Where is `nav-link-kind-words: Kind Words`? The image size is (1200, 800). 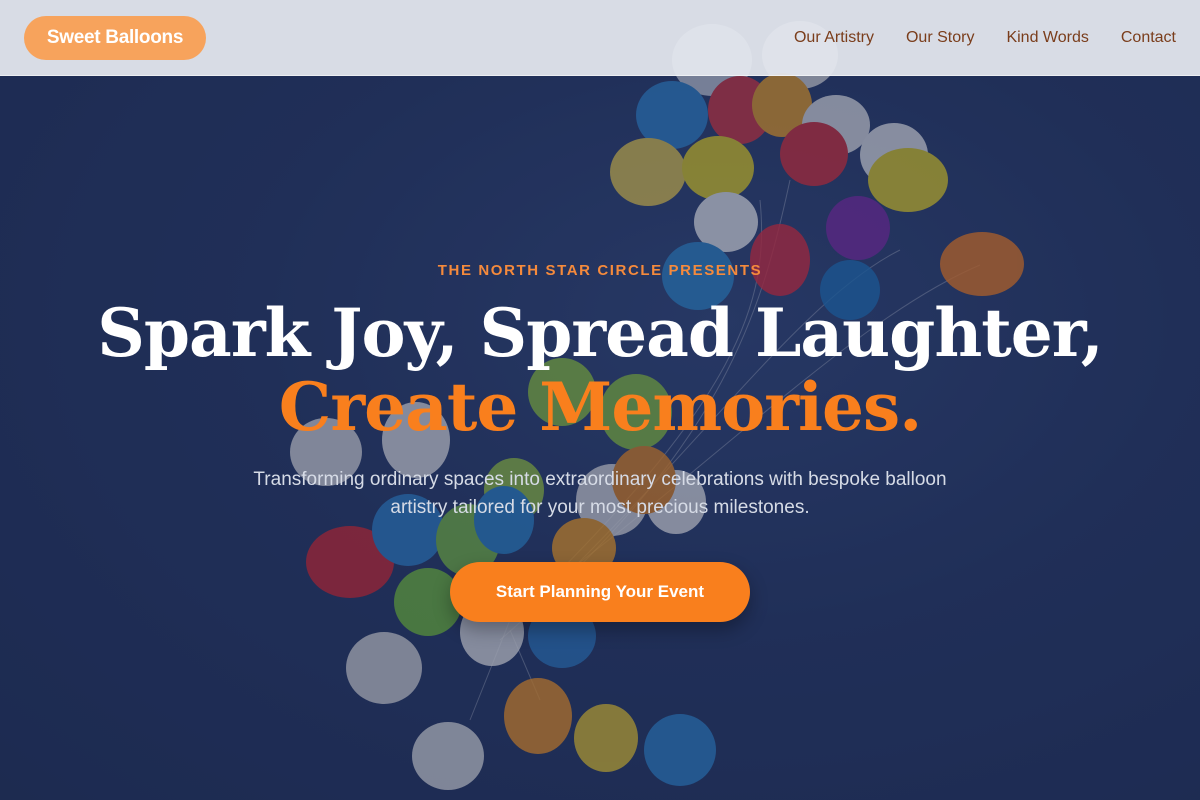 nav-link-kind-words: Kind Words is located at coordinates (1047, 38).